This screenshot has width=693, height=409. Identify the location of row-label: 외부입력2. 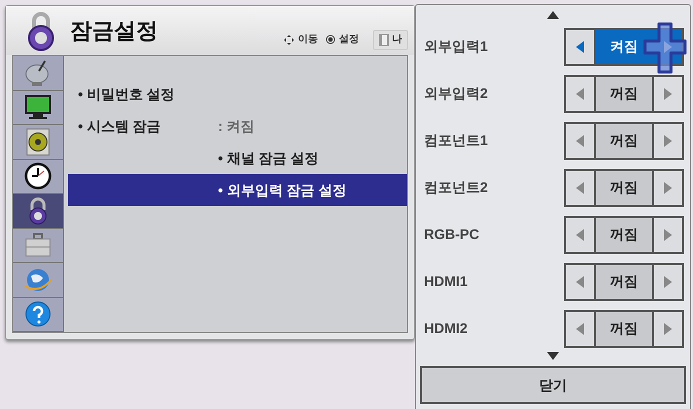
(456, 93).